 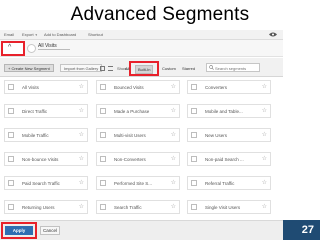 I want to click on list-view-icon, so click(x=110, y=68).